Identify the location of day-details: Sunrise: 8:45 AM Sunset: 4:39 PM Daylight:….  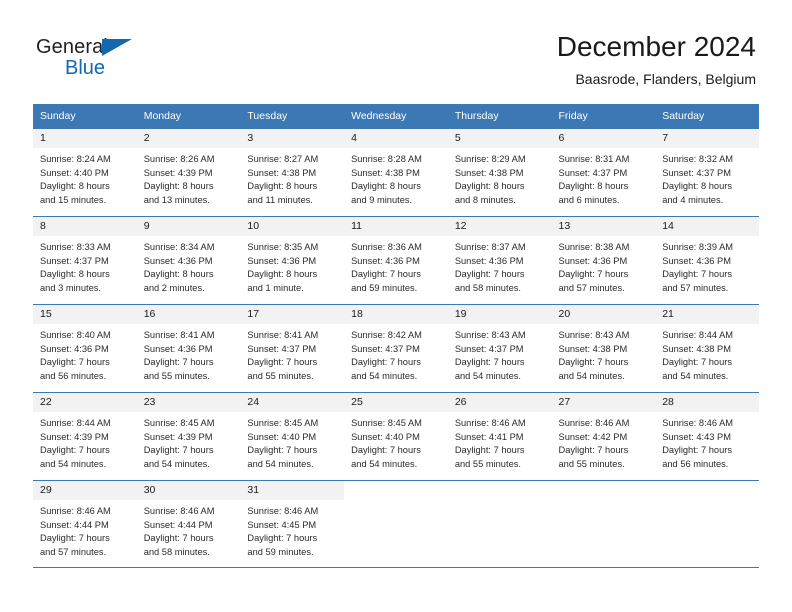
(189, 442).